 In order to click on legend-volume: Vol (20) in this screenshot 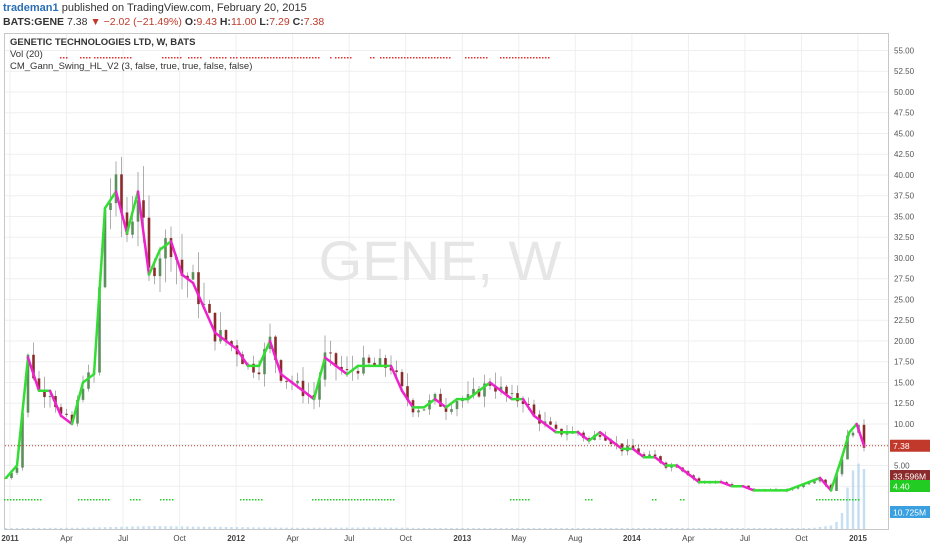, I will do `click(131, 55)`.